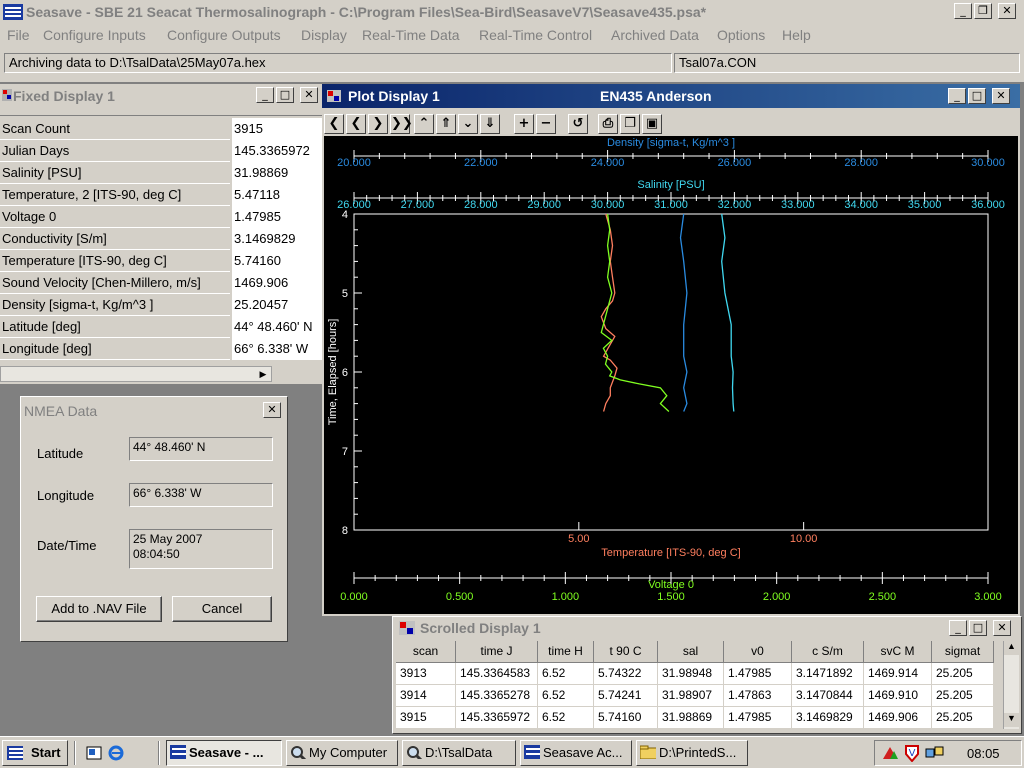 The width and height of the screenshot is (1024, 768). I want to click on save-button: ▣, so click(652, 124).